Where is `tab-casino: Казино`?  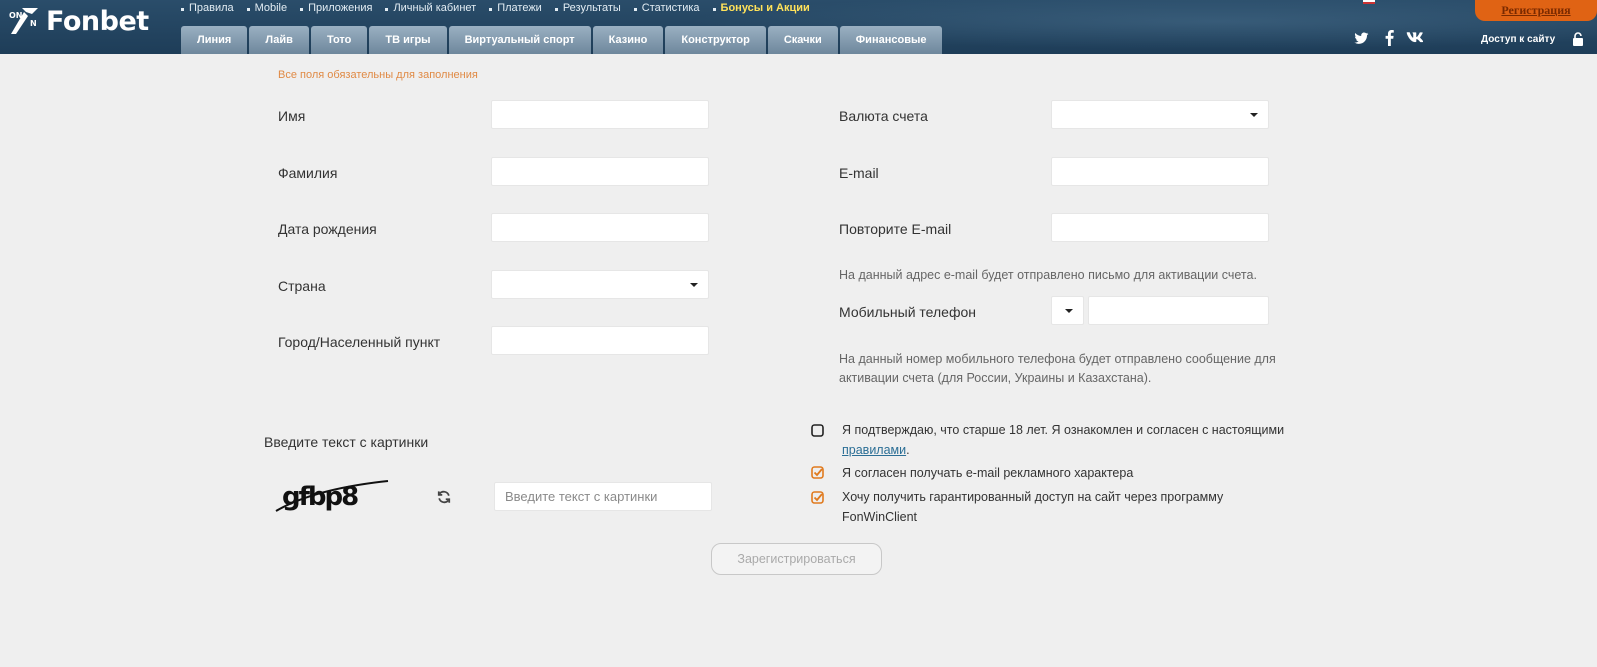 tab-casino: Казино is located at coordinates (628, 40).